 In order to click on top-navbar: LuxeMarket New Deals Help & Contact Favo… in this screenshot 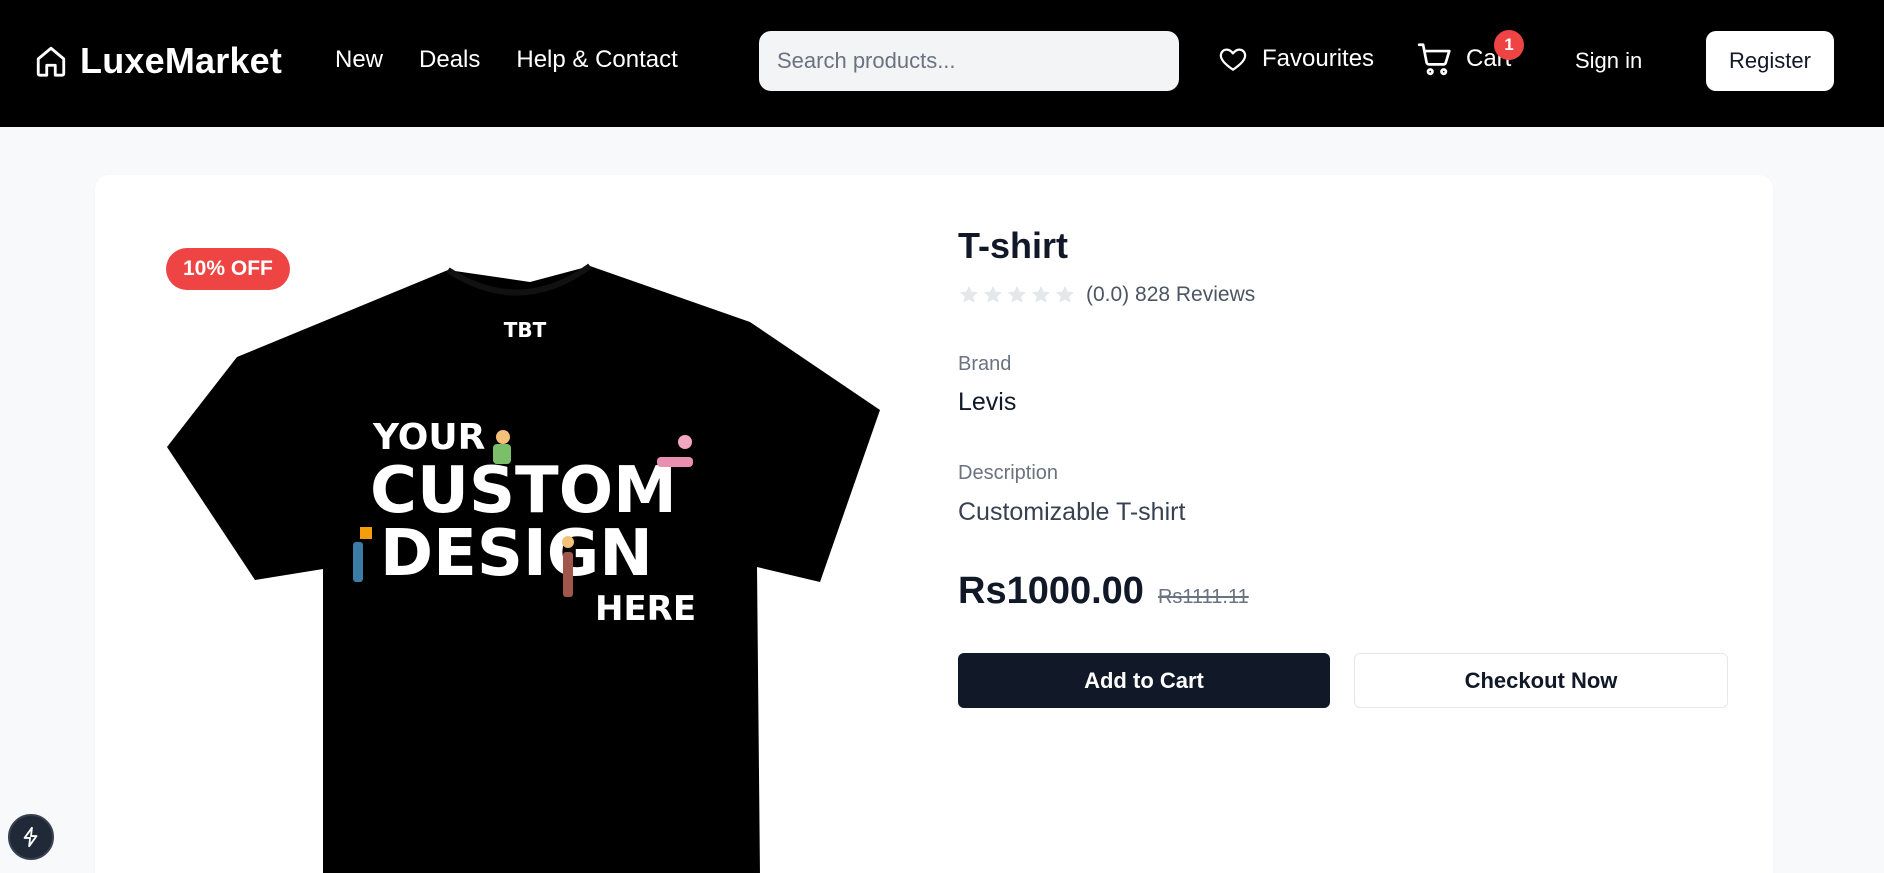, I will do `click(942, 63)`.